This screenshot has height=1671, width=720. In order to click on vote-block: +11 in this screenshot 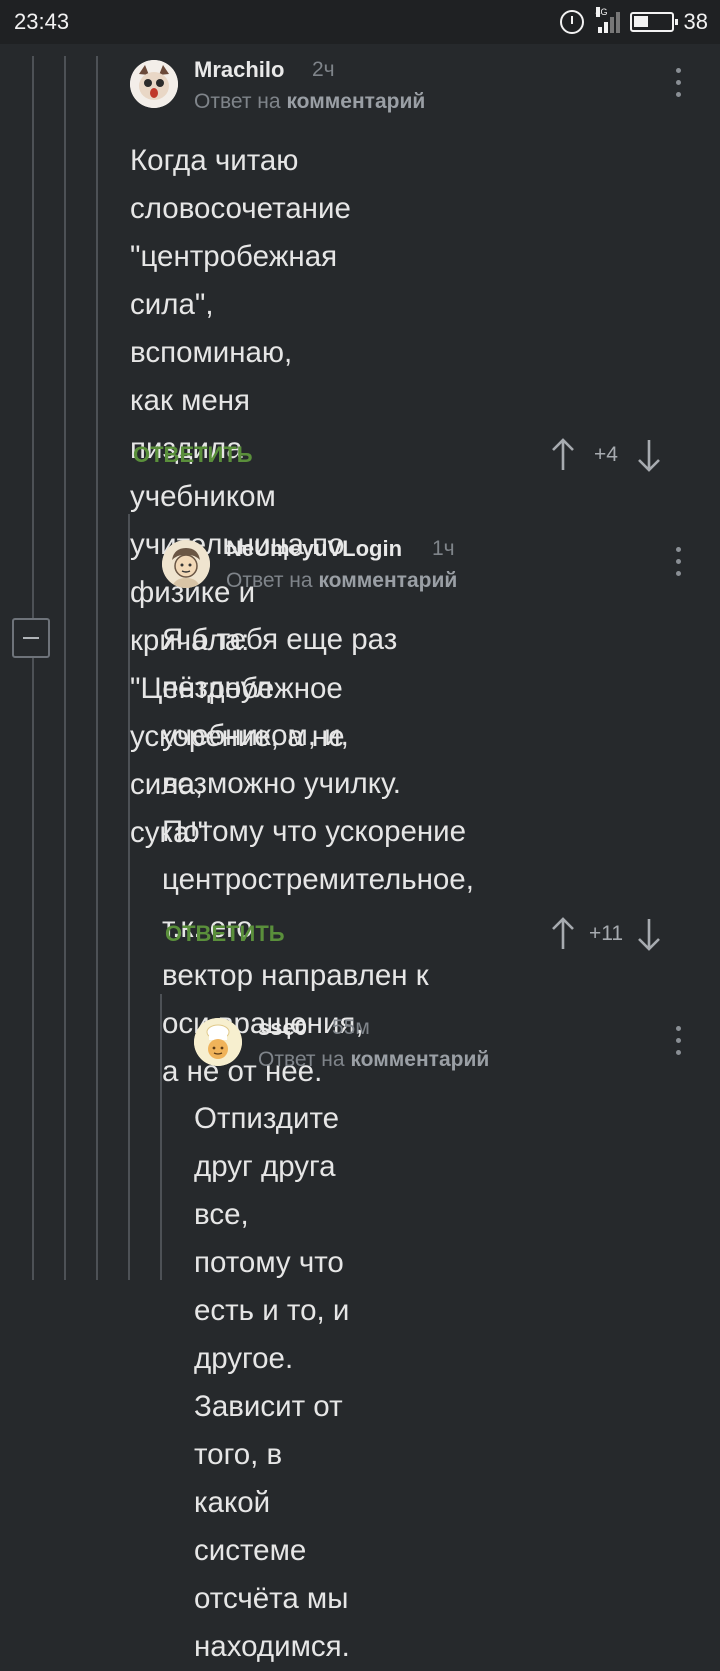, I will do `click(606, 934)`.